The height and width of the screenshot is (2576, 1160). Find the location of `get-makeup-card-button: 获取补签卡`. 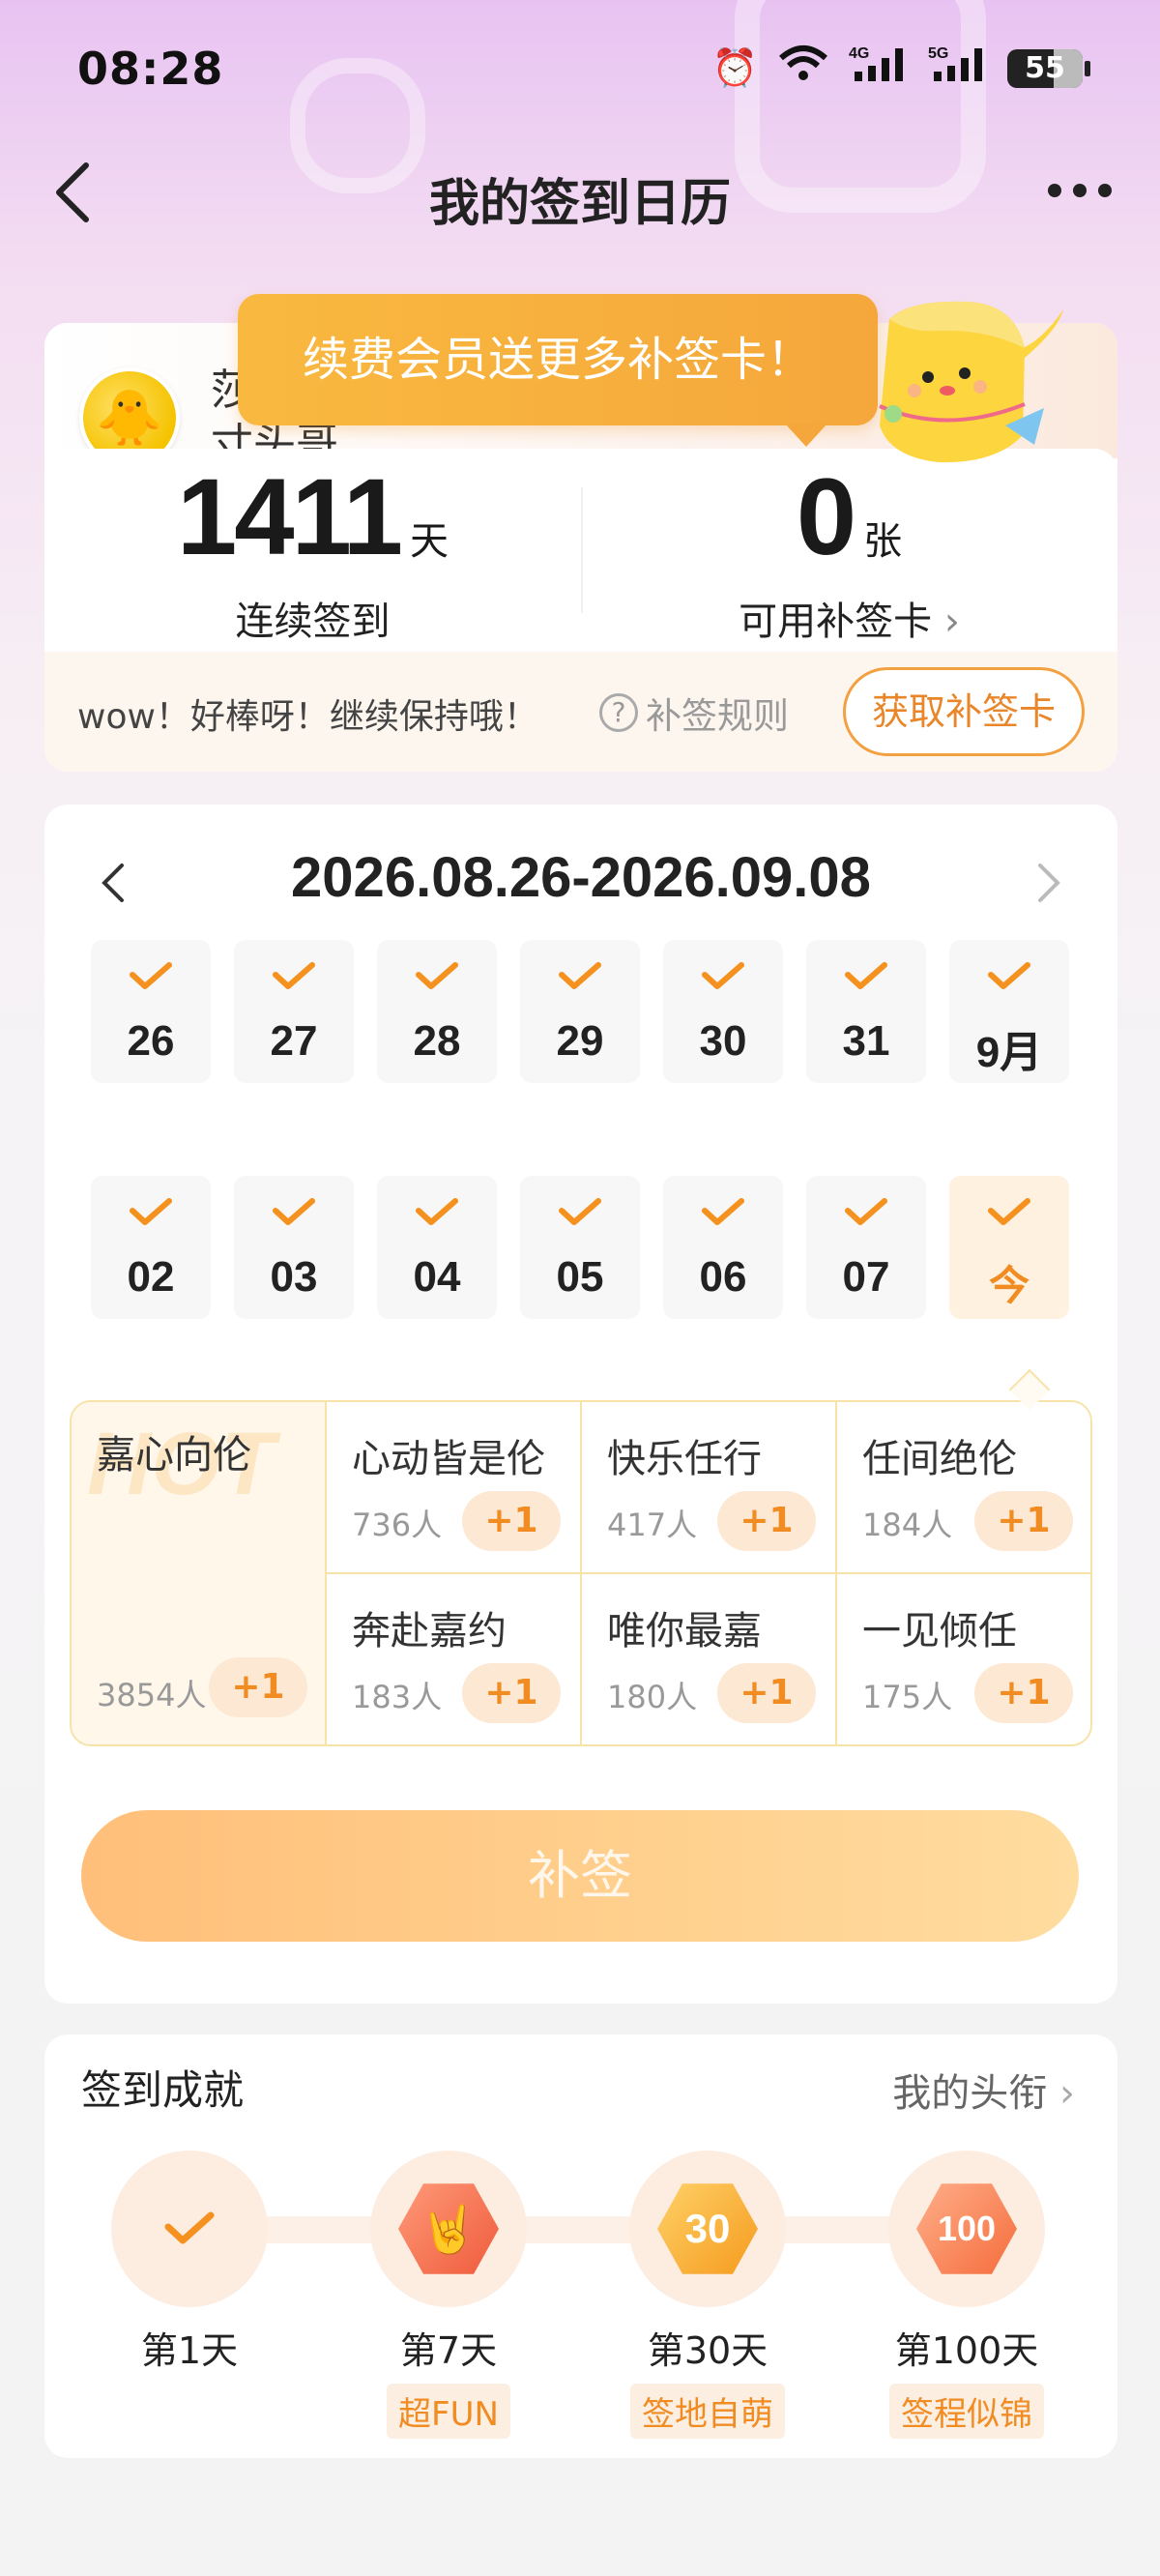

get-makeup-card-button: 获取补签卡 is located at coordinates (964, 711).